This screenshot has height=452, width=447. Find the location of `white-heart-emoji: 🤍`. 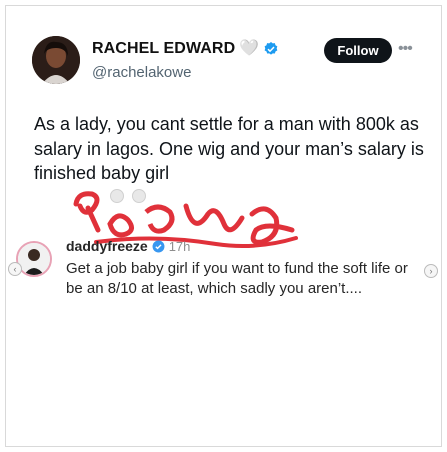

white-heart-emoji: 🤍 is located at coordinates (249, 48).